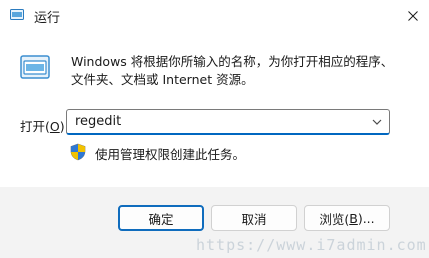 The image size is (429, 258). I want to click on chevron-down-icon, so click(377, 122).